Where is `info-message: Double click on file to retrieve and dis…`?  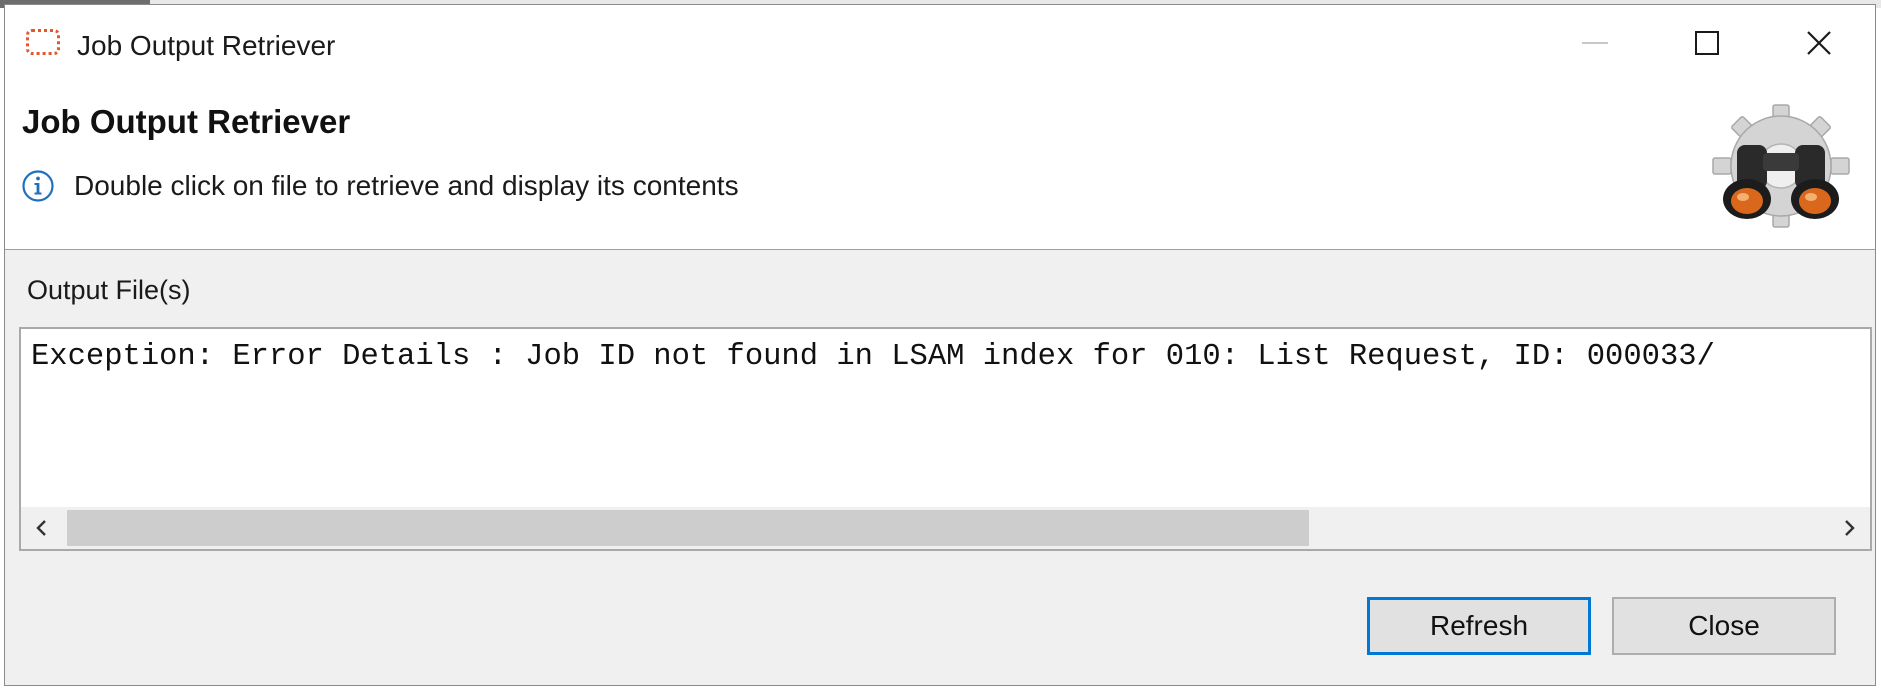
info-message: Double click on file to retrieve and dis… is located at coordinates (406, 185).